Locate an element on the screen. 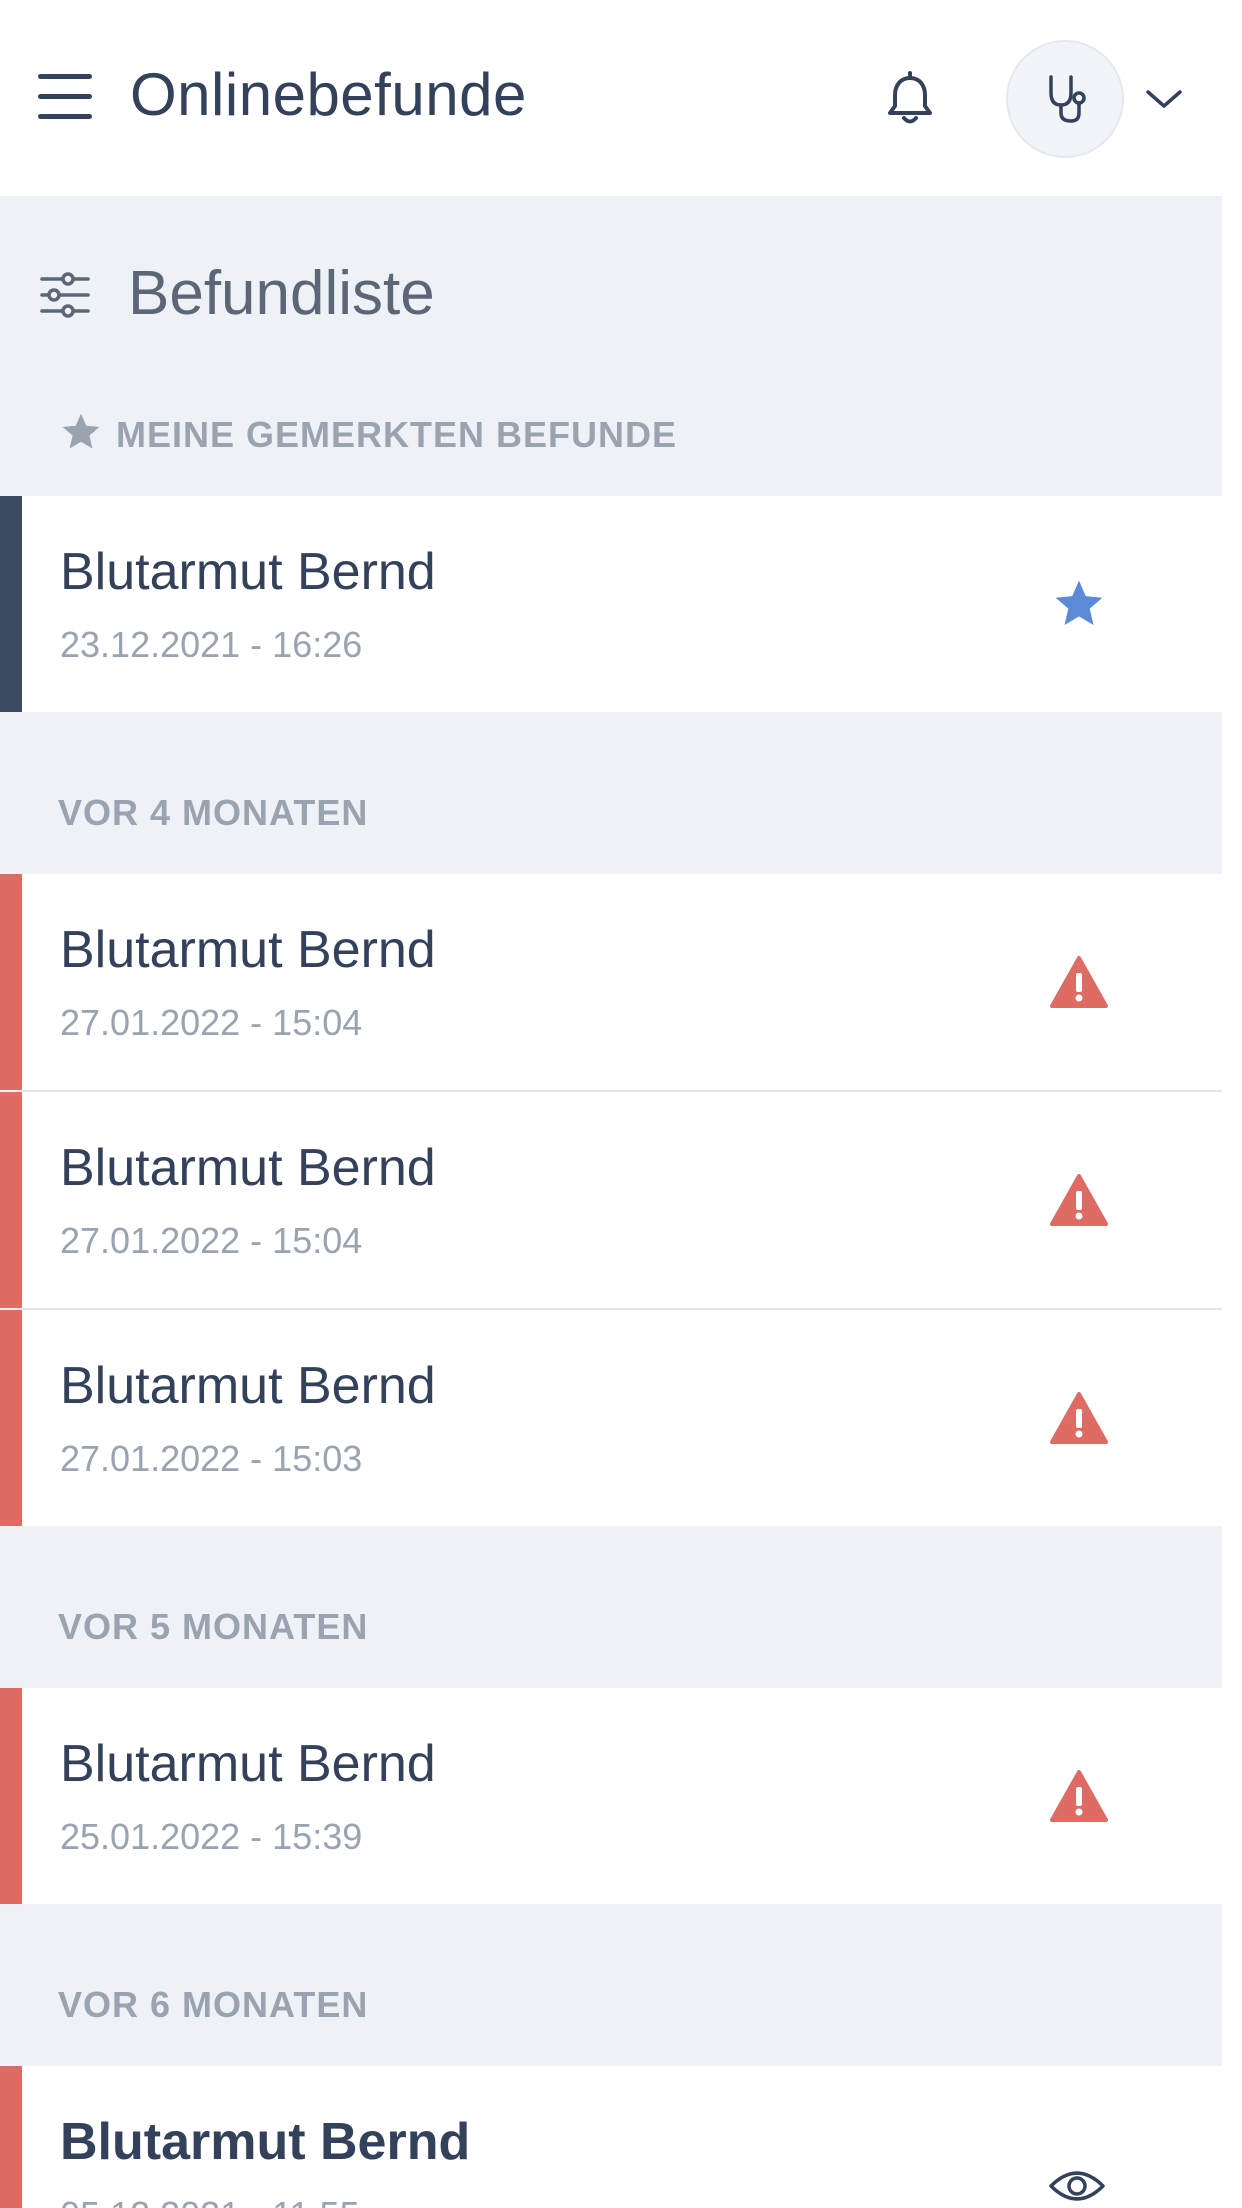 The width and height of the screenshot is (1242, 2208). group-label: VOR 5 MONATEN is located at coordinates (213, 1626).